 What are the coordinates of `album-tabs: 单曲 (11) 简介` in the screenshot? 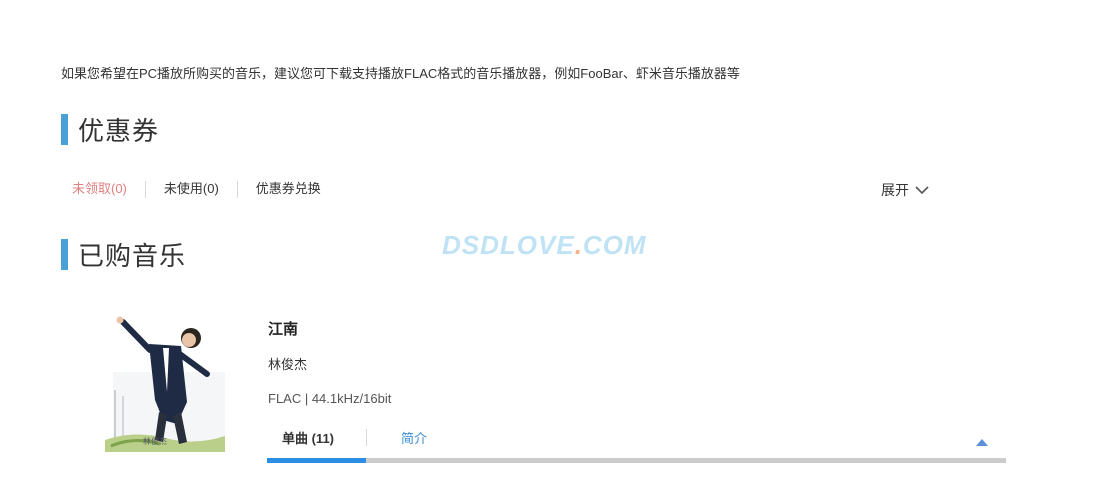 It's located at (347, 437).